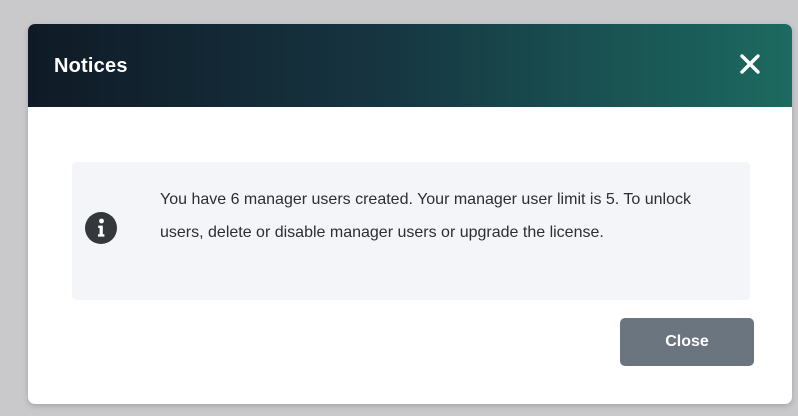 The image size is (798, 416). What do you see at coordinates (91, 66) in the screenshot?
I see `dialog-title: Notices` at bounding box center [91, 66].